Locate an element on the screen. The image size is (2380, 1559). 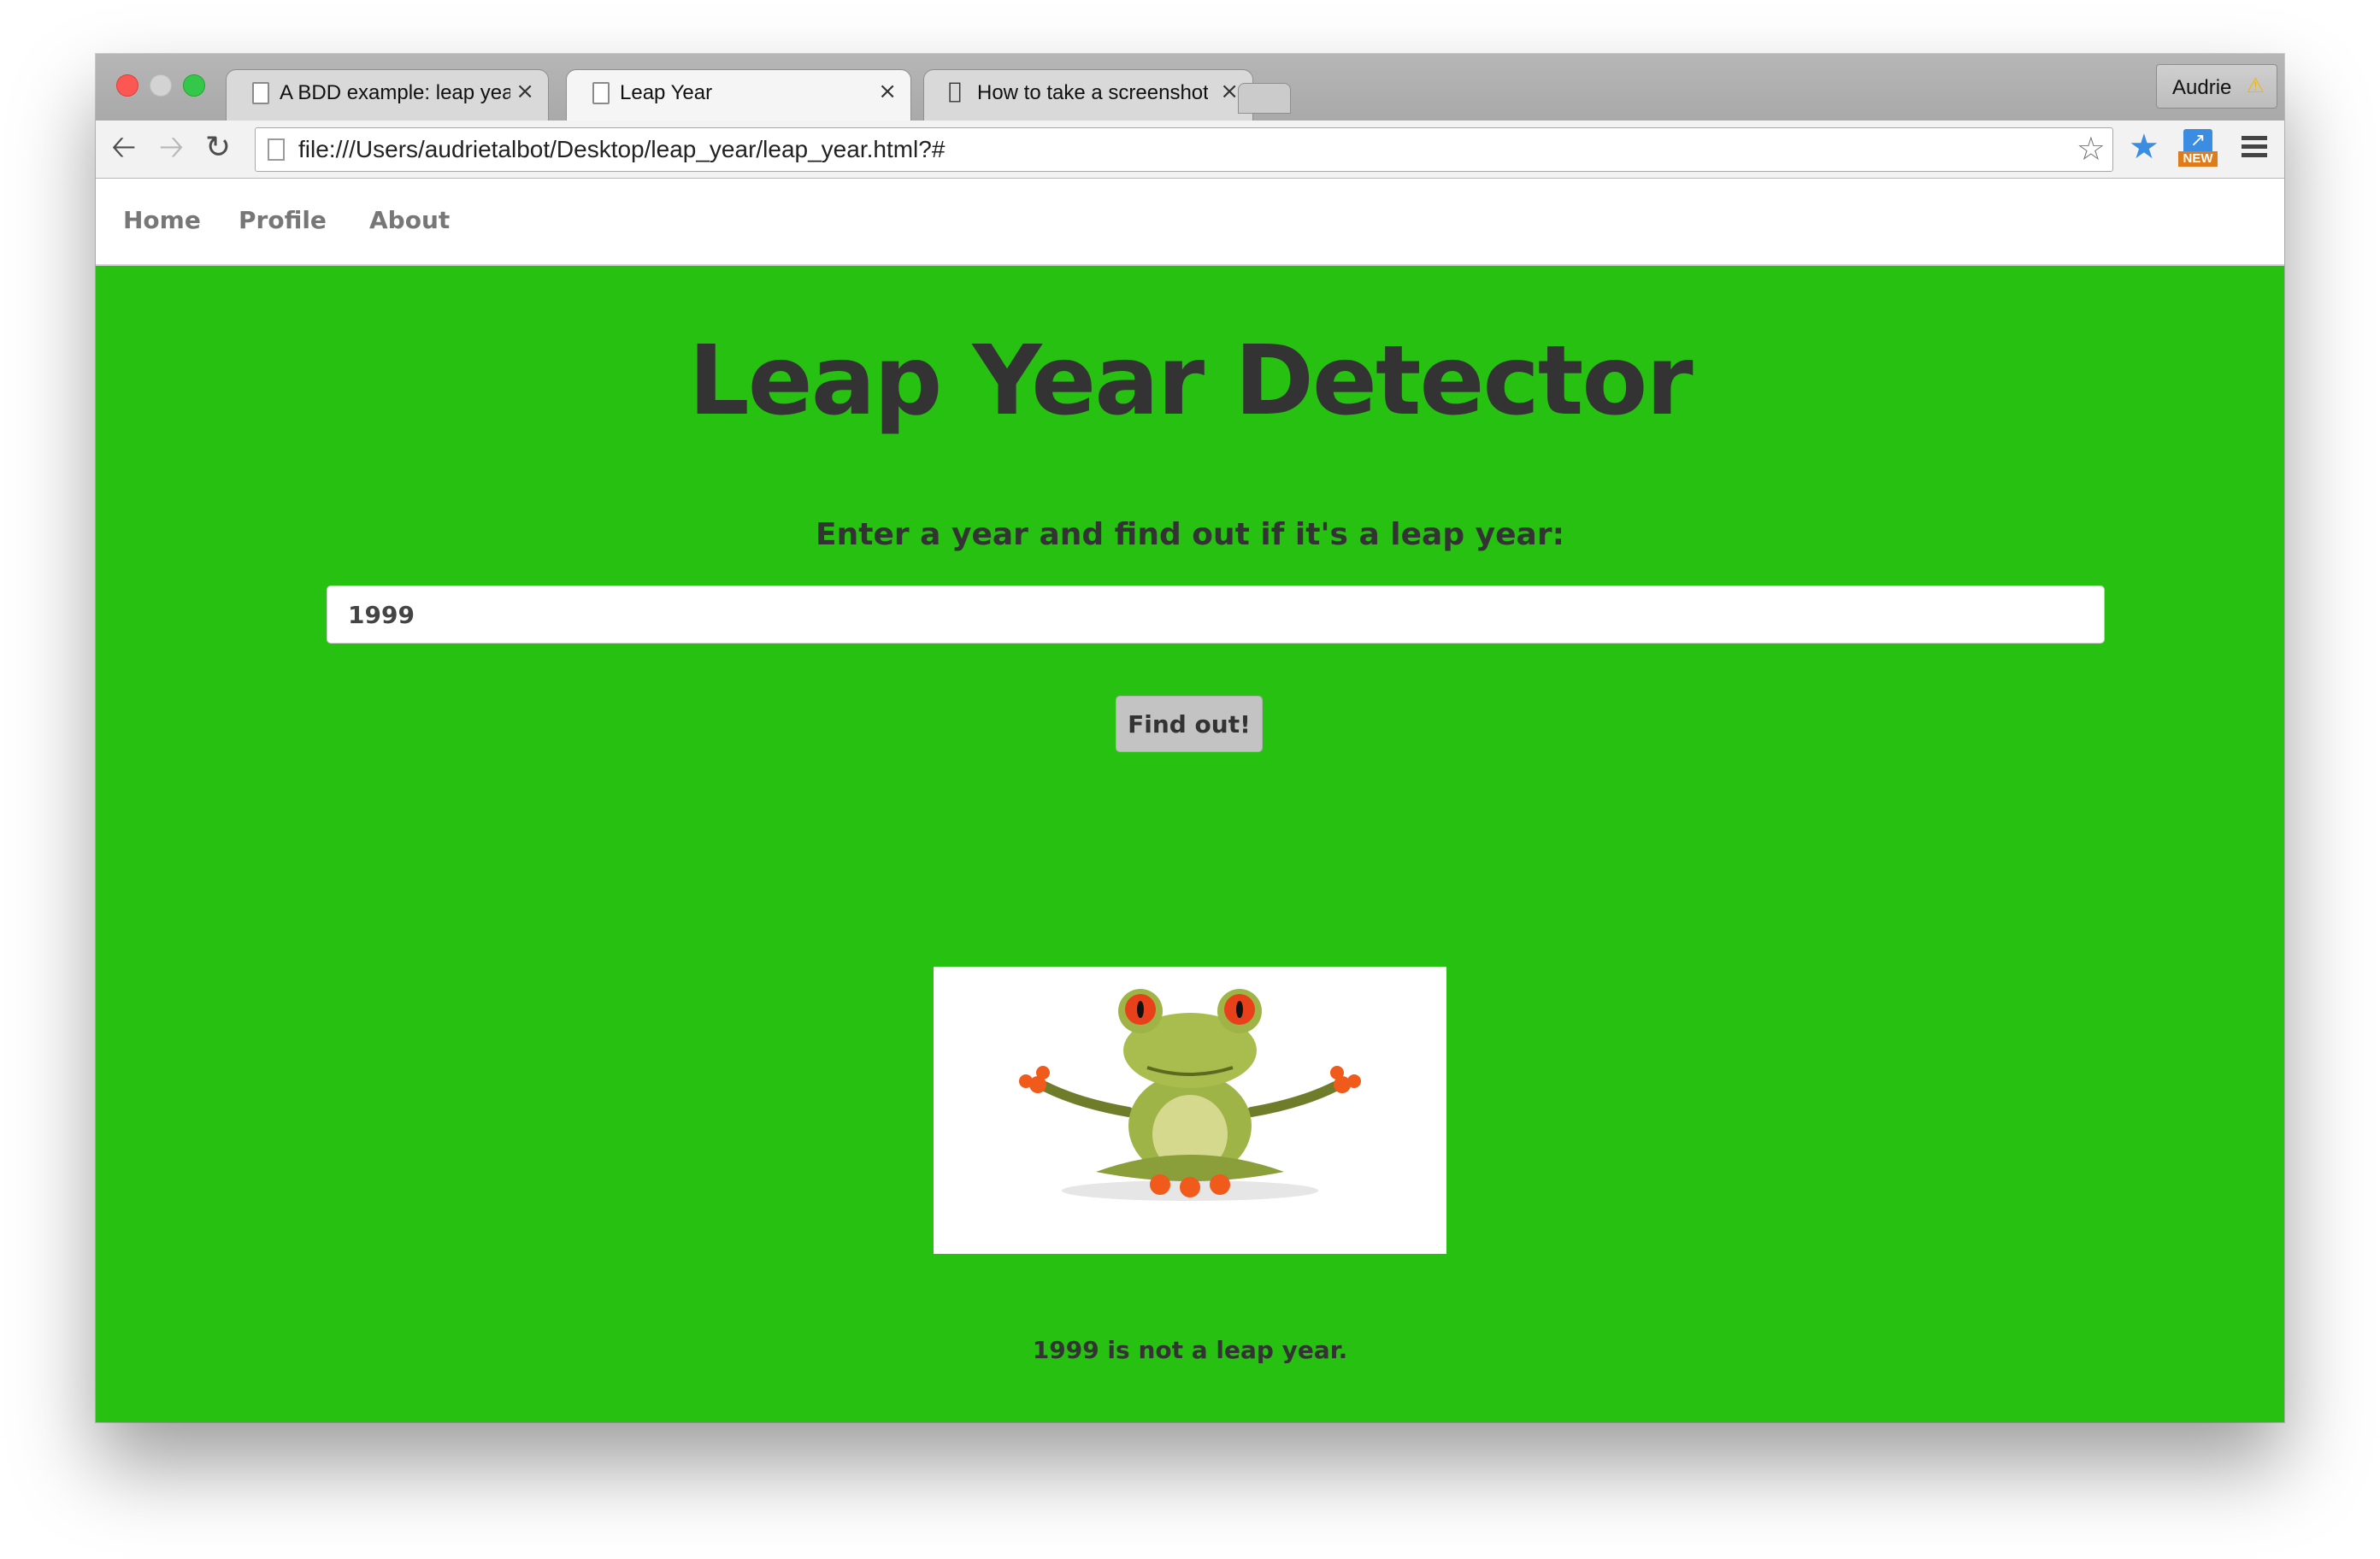
tab-leap-year: Leap Year × is located at coordinates (739, 96).